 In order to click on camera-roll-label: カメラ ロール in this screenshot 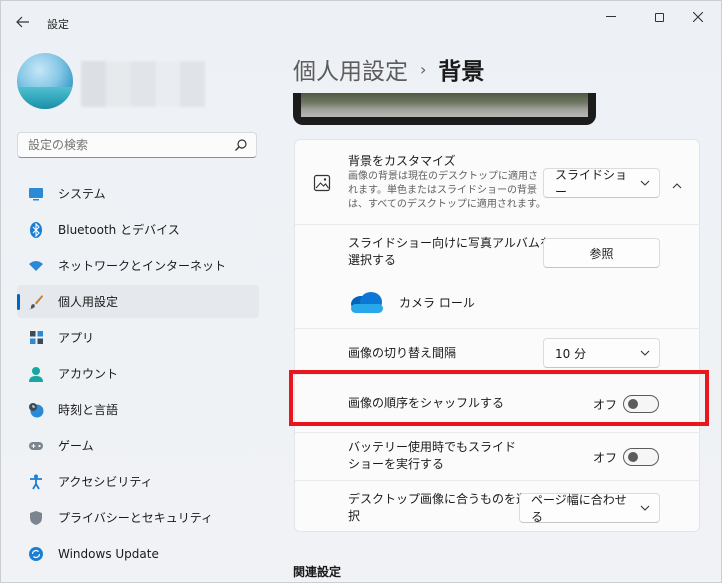, I will do `click(437, 303)`.